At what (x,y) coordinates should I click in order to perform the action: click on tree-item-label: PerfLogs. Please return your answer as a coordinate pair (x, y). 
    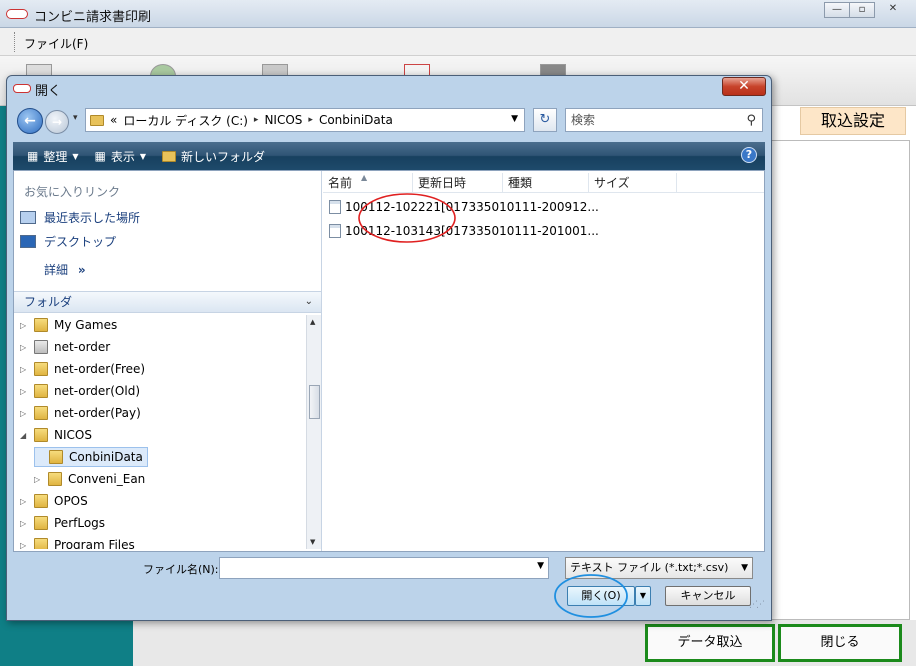
    Looking at the image, I should click on (80, 523).